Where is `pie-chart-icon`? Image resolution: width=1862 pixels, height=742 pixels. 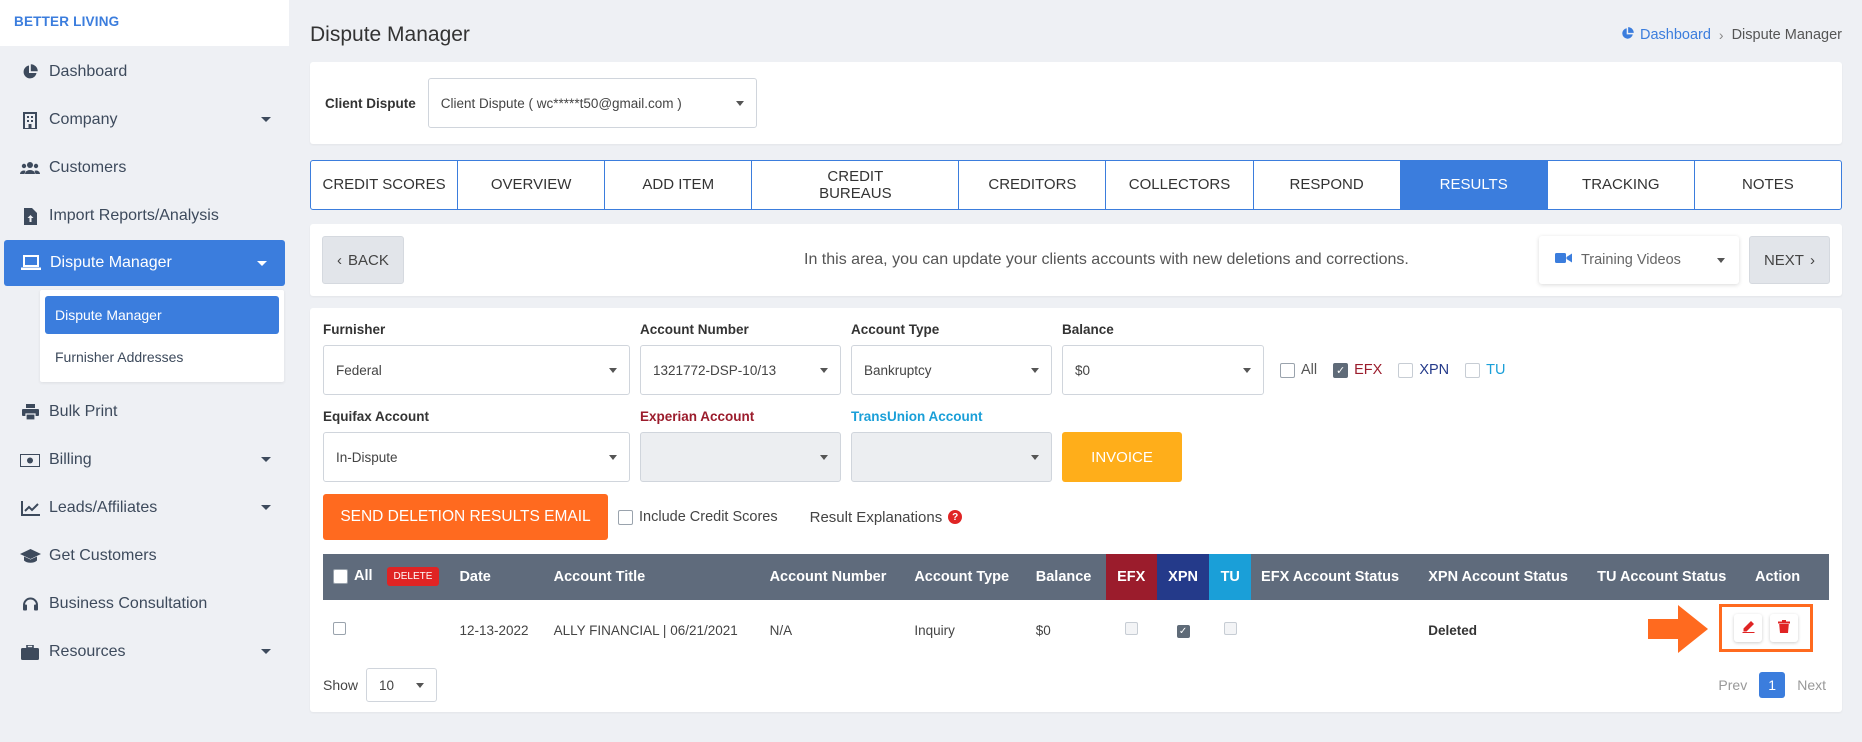
pie-chart-icon is located at coordinates (1627, 35).